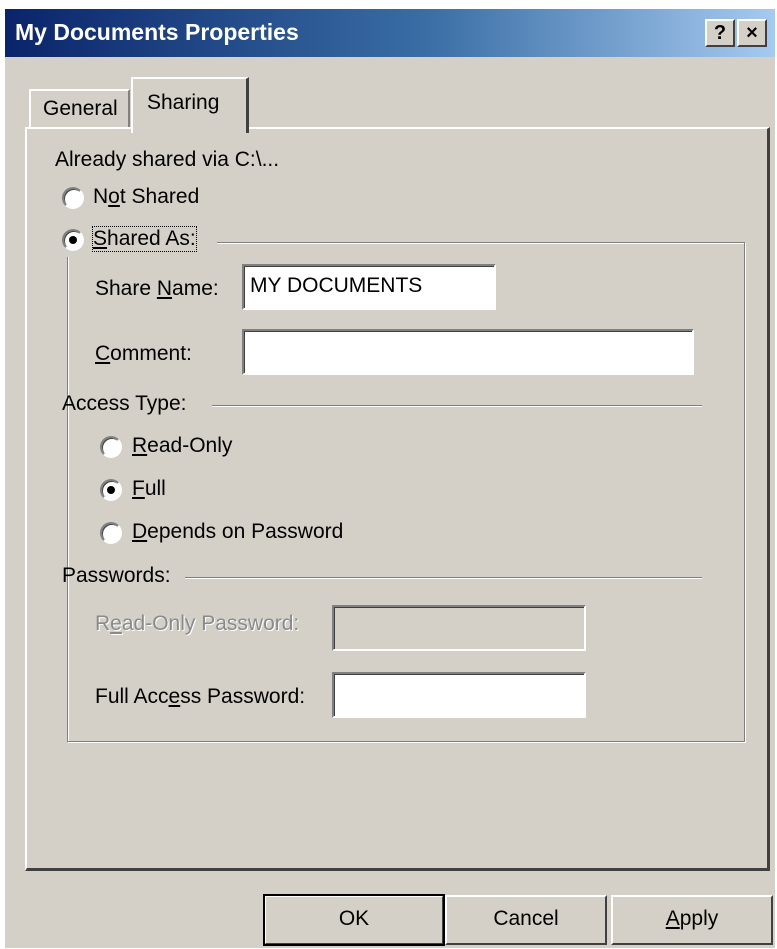 This screenshot has width=777, height=949. Describe the element at coordinates (720, 33) in the screenshot. I see `help-button: ?` at that location.